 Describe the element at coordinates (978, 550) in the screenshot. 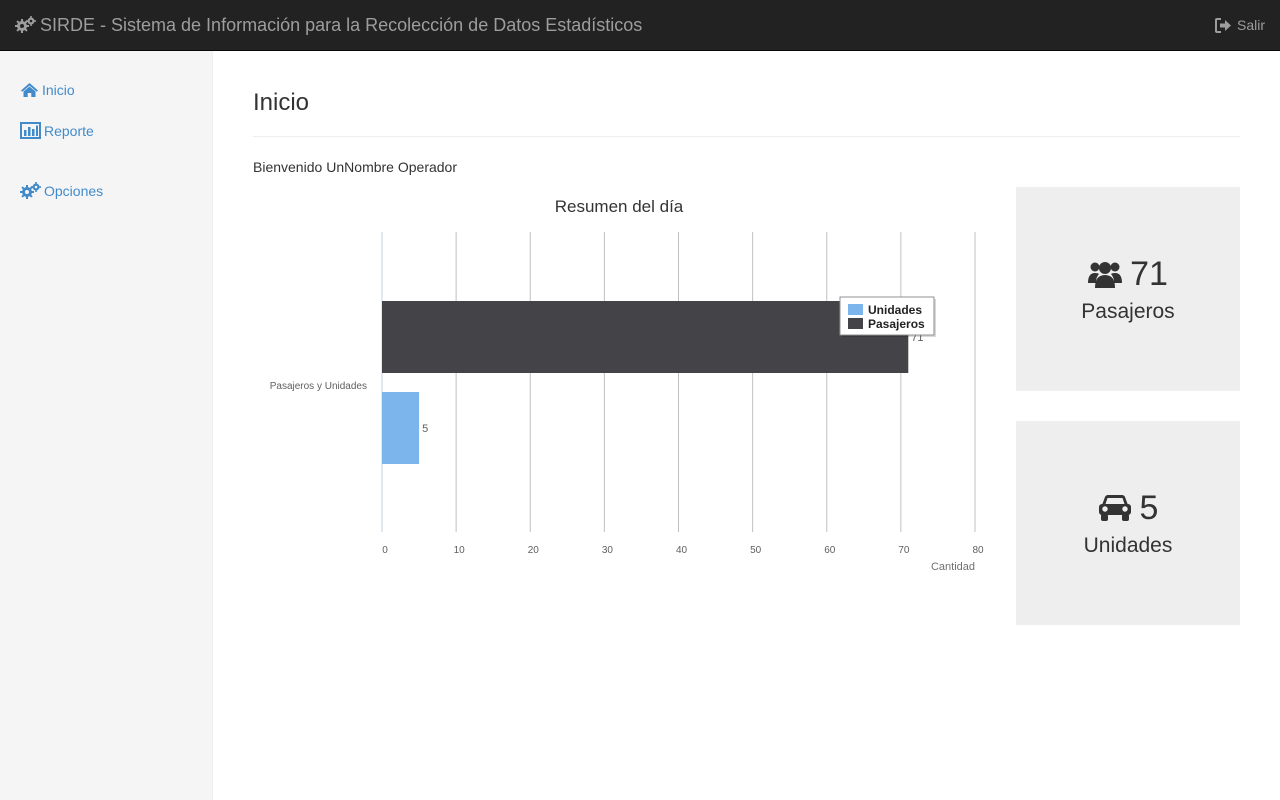

I see `x-tick-label: 80` at that location.